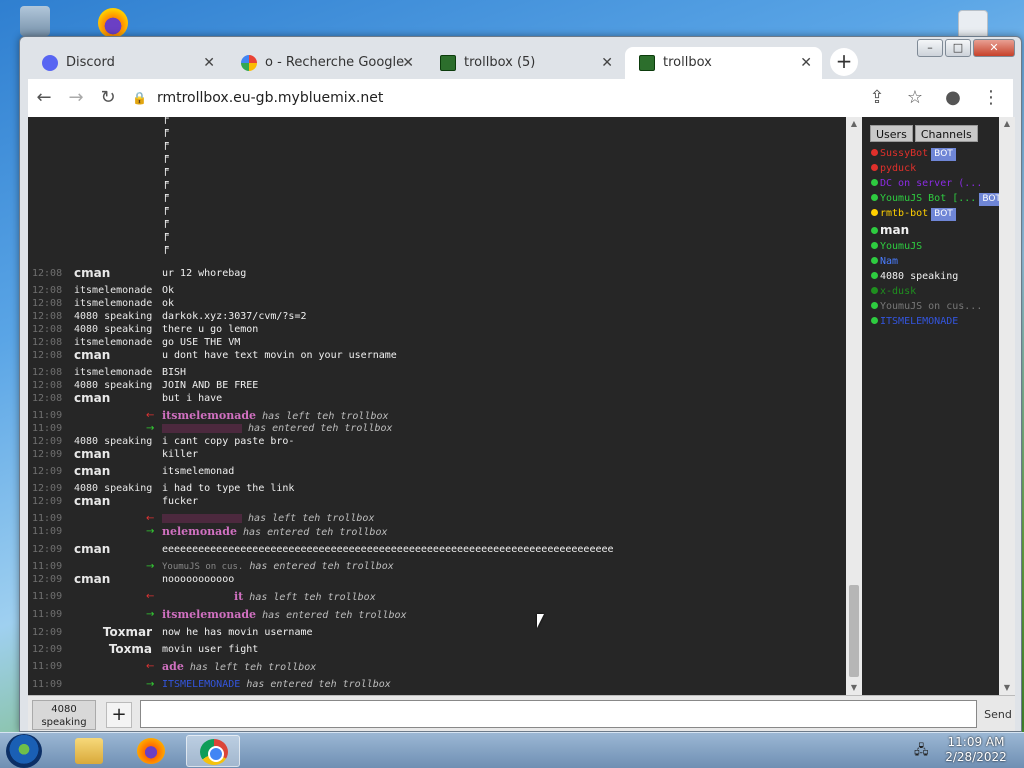  What do you see at coordinates (202, 596) in the screenshot?
I see `event-user: it` at bounding box center [202, 596].